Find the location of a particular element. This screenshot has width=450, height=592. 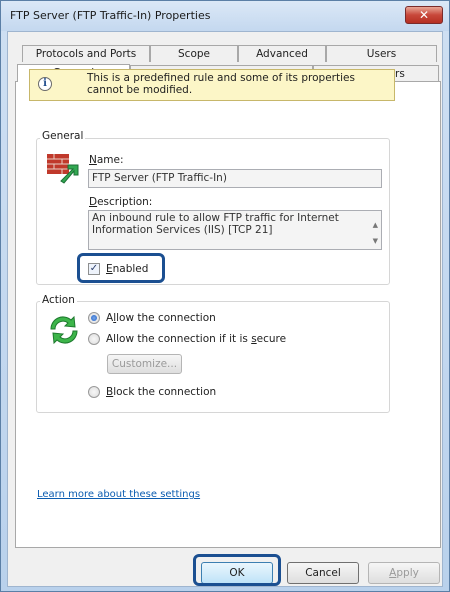

info-icon: i is located at coordinates (45, 84).